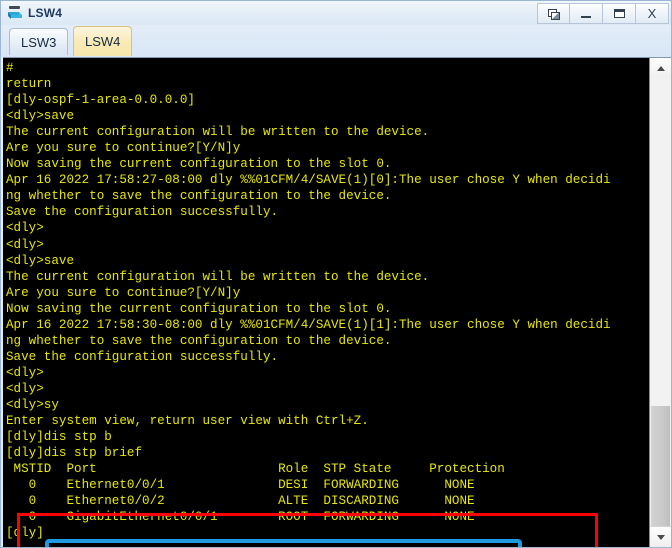  I want to click on switch-icon, so click(15, 13).